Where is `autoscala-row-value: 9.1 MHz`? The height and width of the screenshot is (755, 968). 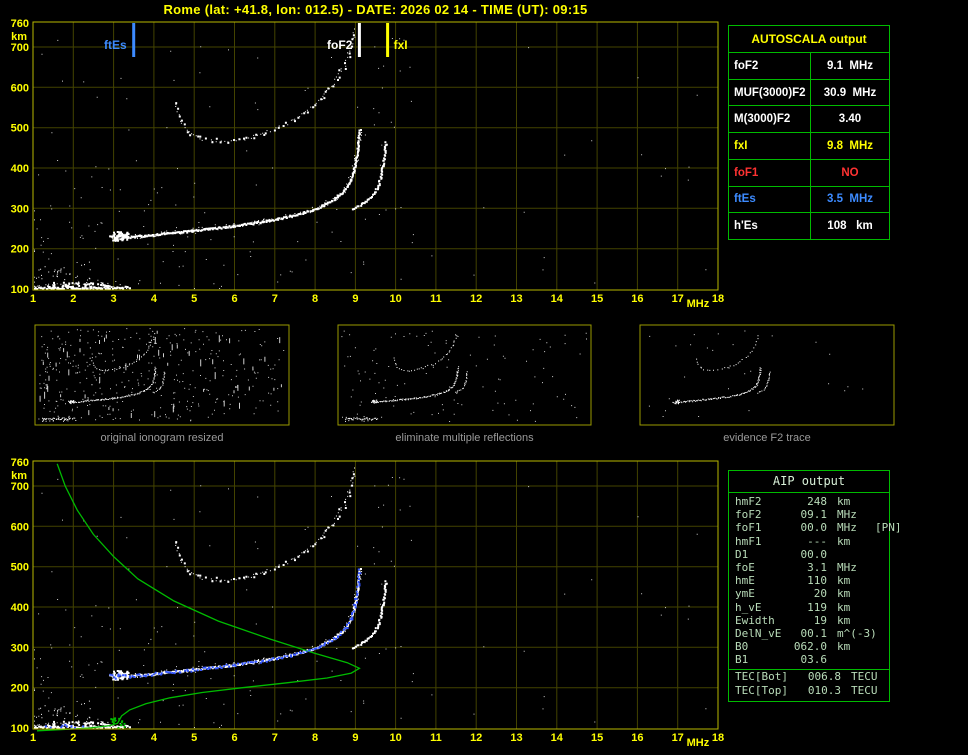
autoscala-row-value: 9.1 MHz is located at coordinates (849, 65).